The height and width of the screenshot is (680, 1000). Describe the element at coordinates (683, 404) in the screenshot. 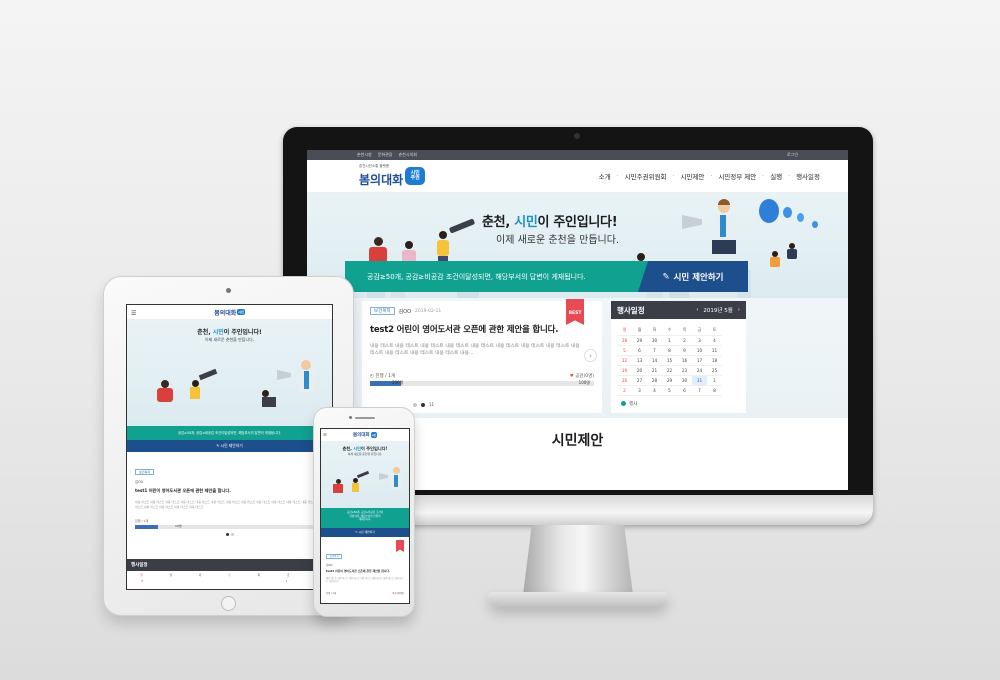

I see `calendar-legend: 행사` at that location.